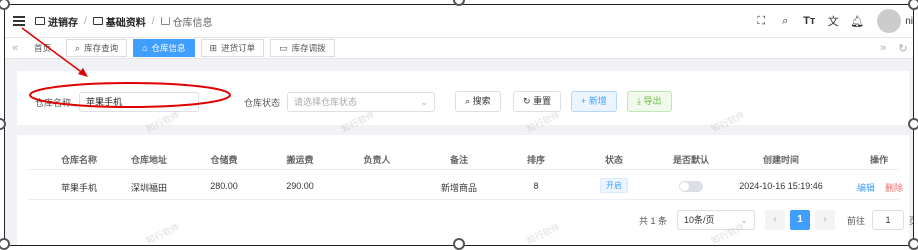 This screenshot has height=250, width=918. What do you see at coordinates (53, 51) in the screenshot?
I see `annotation-arrow` at bounding box center [53, 51].